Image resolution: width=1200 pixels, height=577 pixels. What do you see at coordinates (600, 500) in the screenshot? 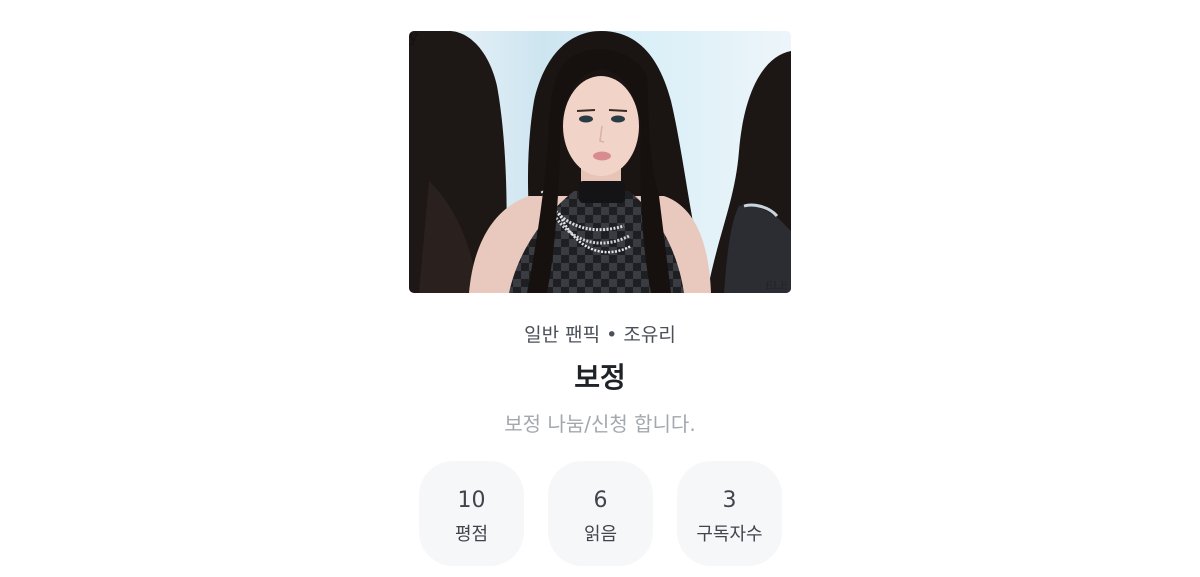
I see `stat-reads-value: 6` at bounding box center [600, 500].